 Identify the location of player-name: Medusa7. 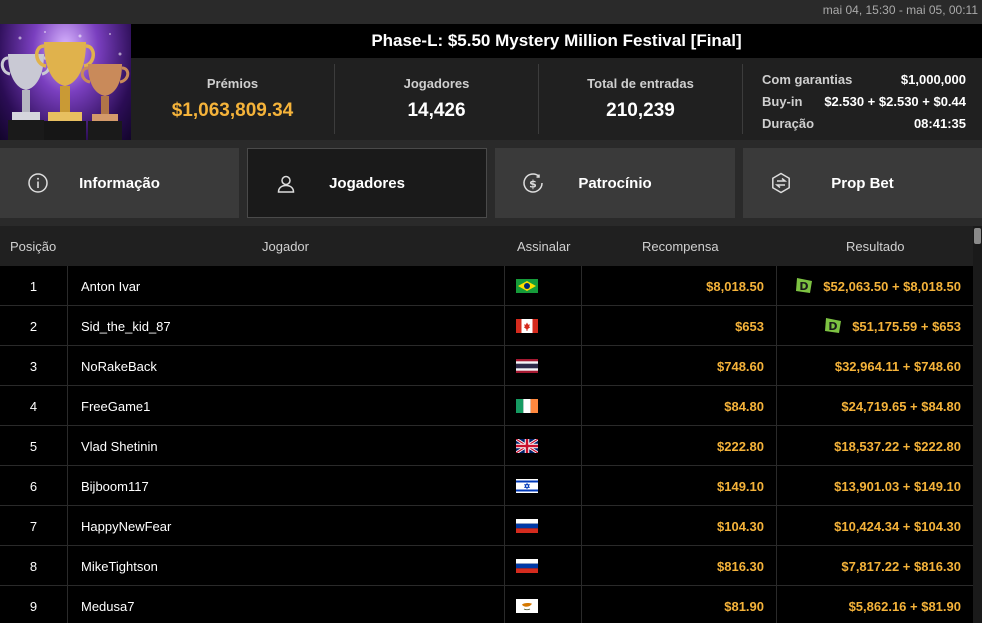
(286, 604).